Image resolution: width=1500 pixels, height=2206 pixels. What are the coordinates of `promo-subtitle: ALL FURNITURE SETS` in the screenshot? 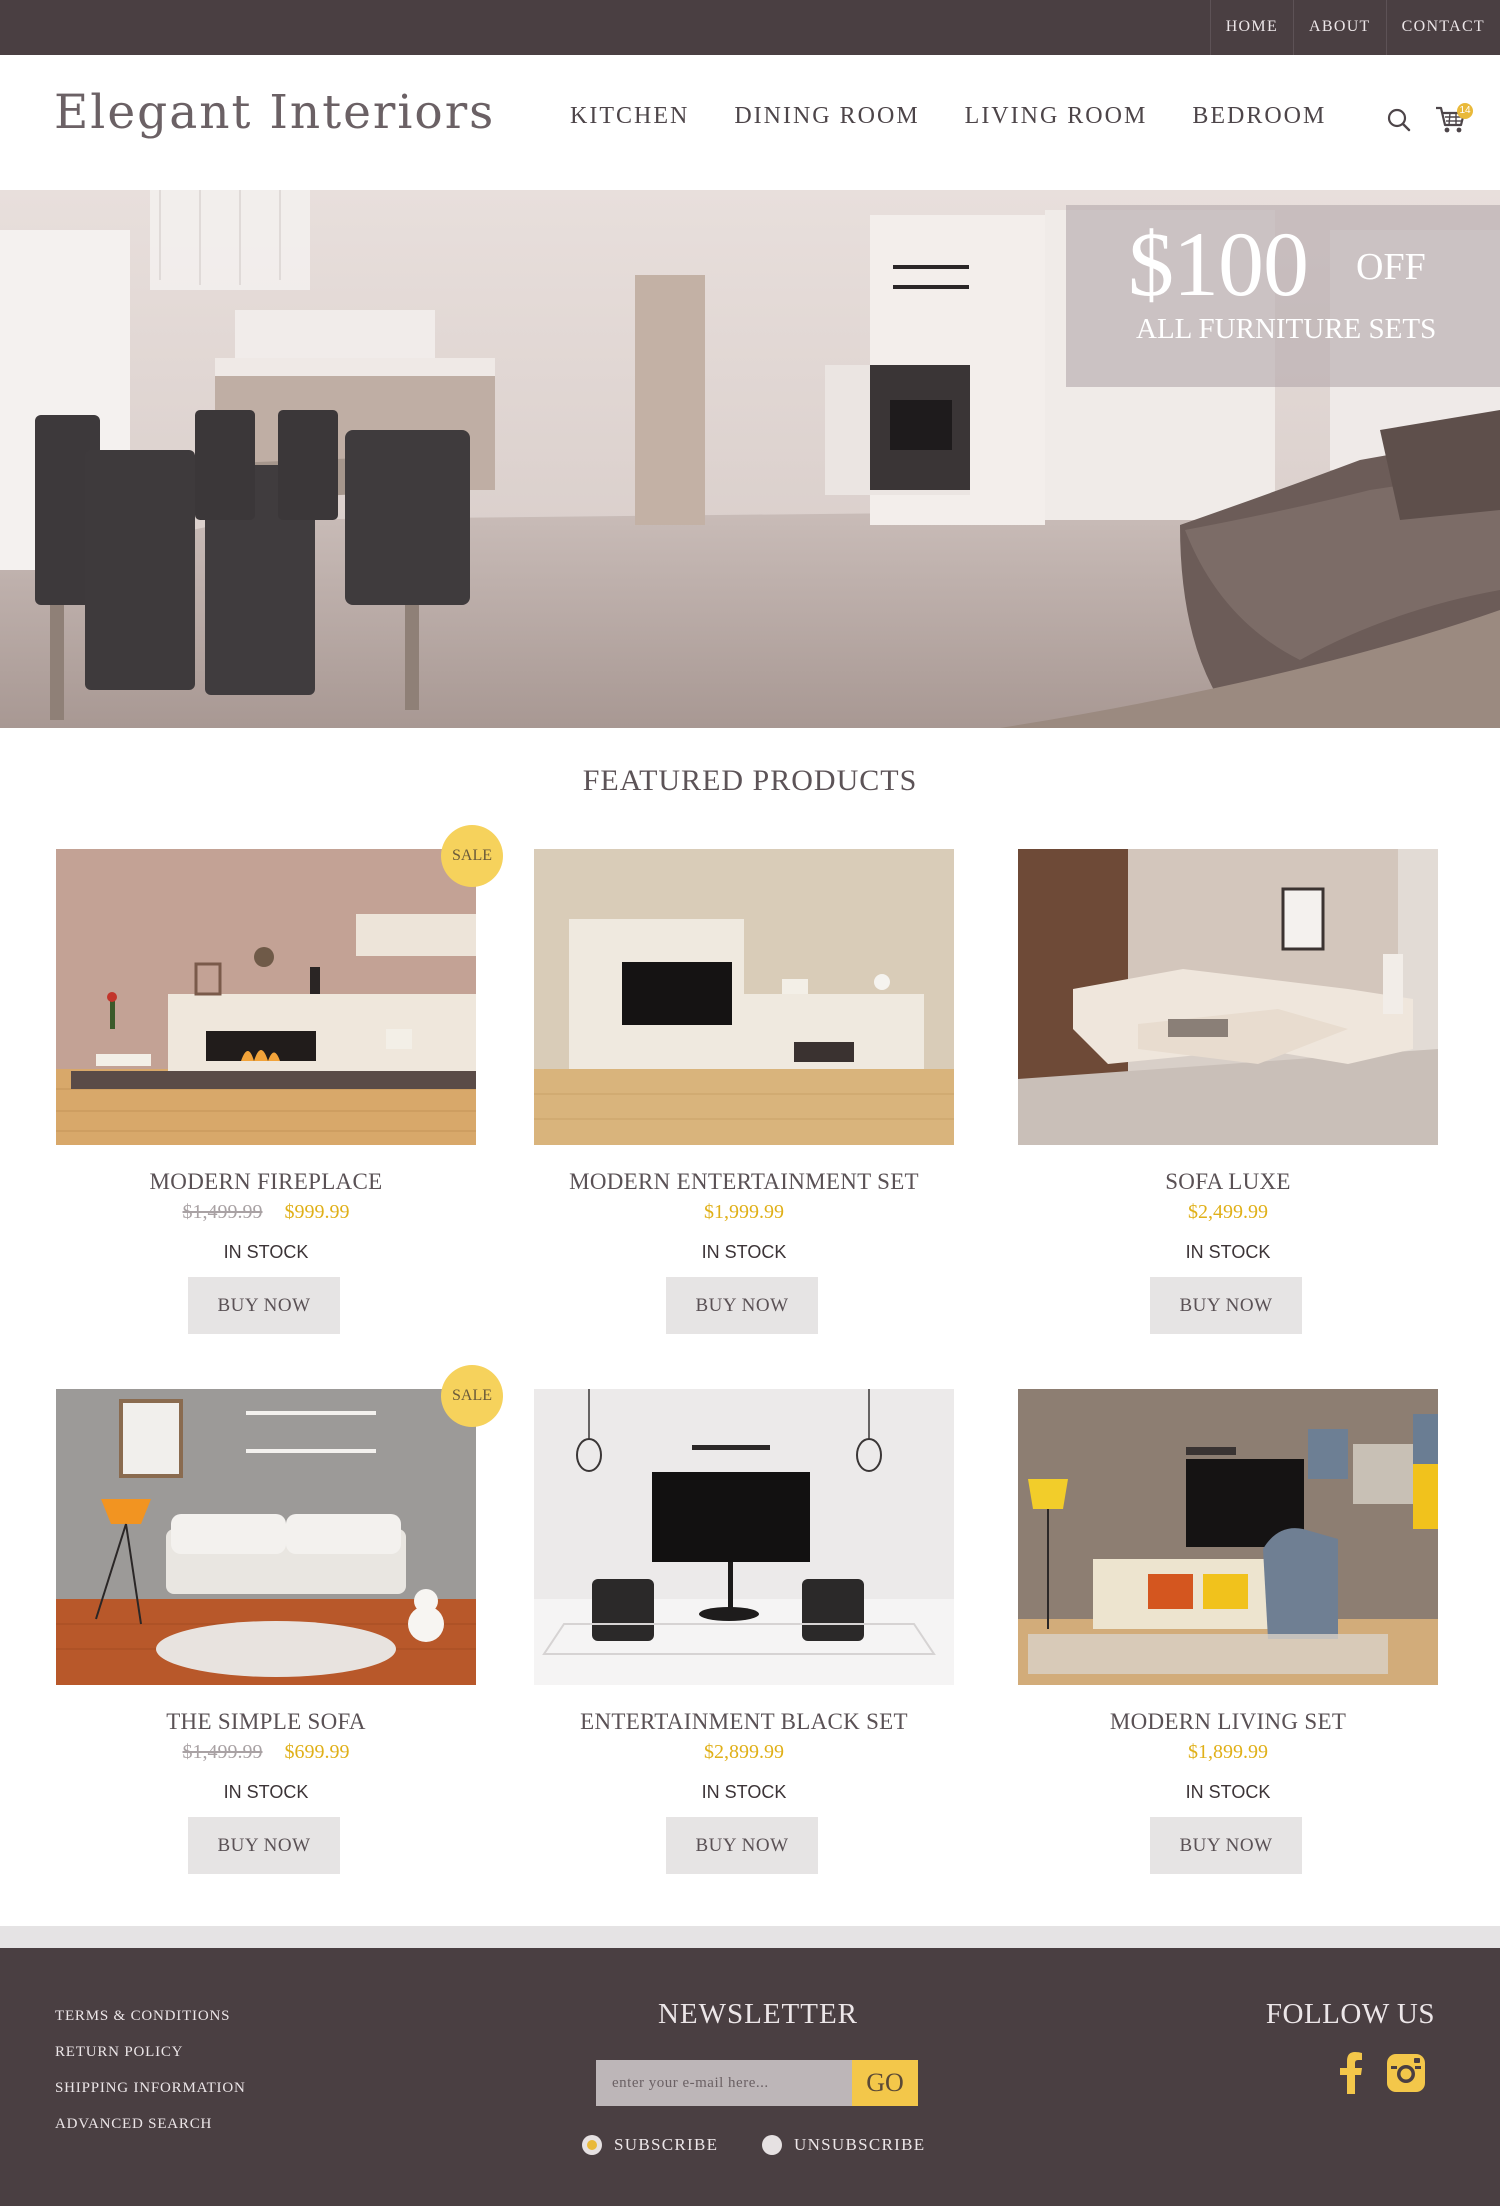 It's located at (1286, 329).